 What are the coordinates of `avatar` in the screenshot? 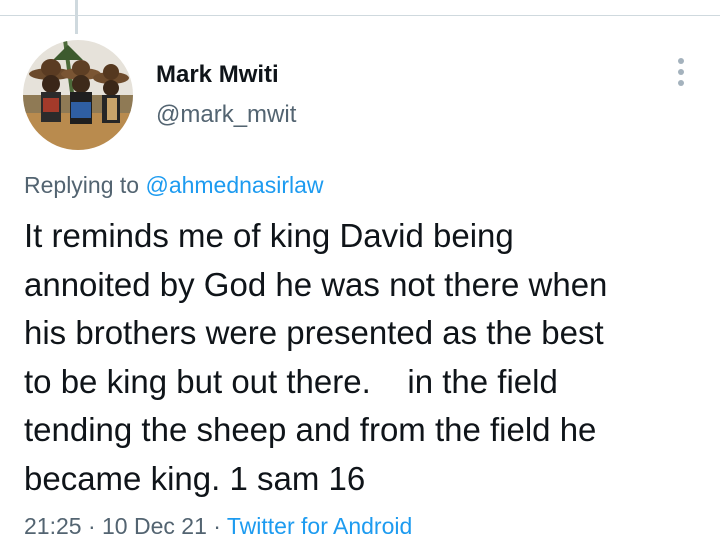 It's located at (78, 95).